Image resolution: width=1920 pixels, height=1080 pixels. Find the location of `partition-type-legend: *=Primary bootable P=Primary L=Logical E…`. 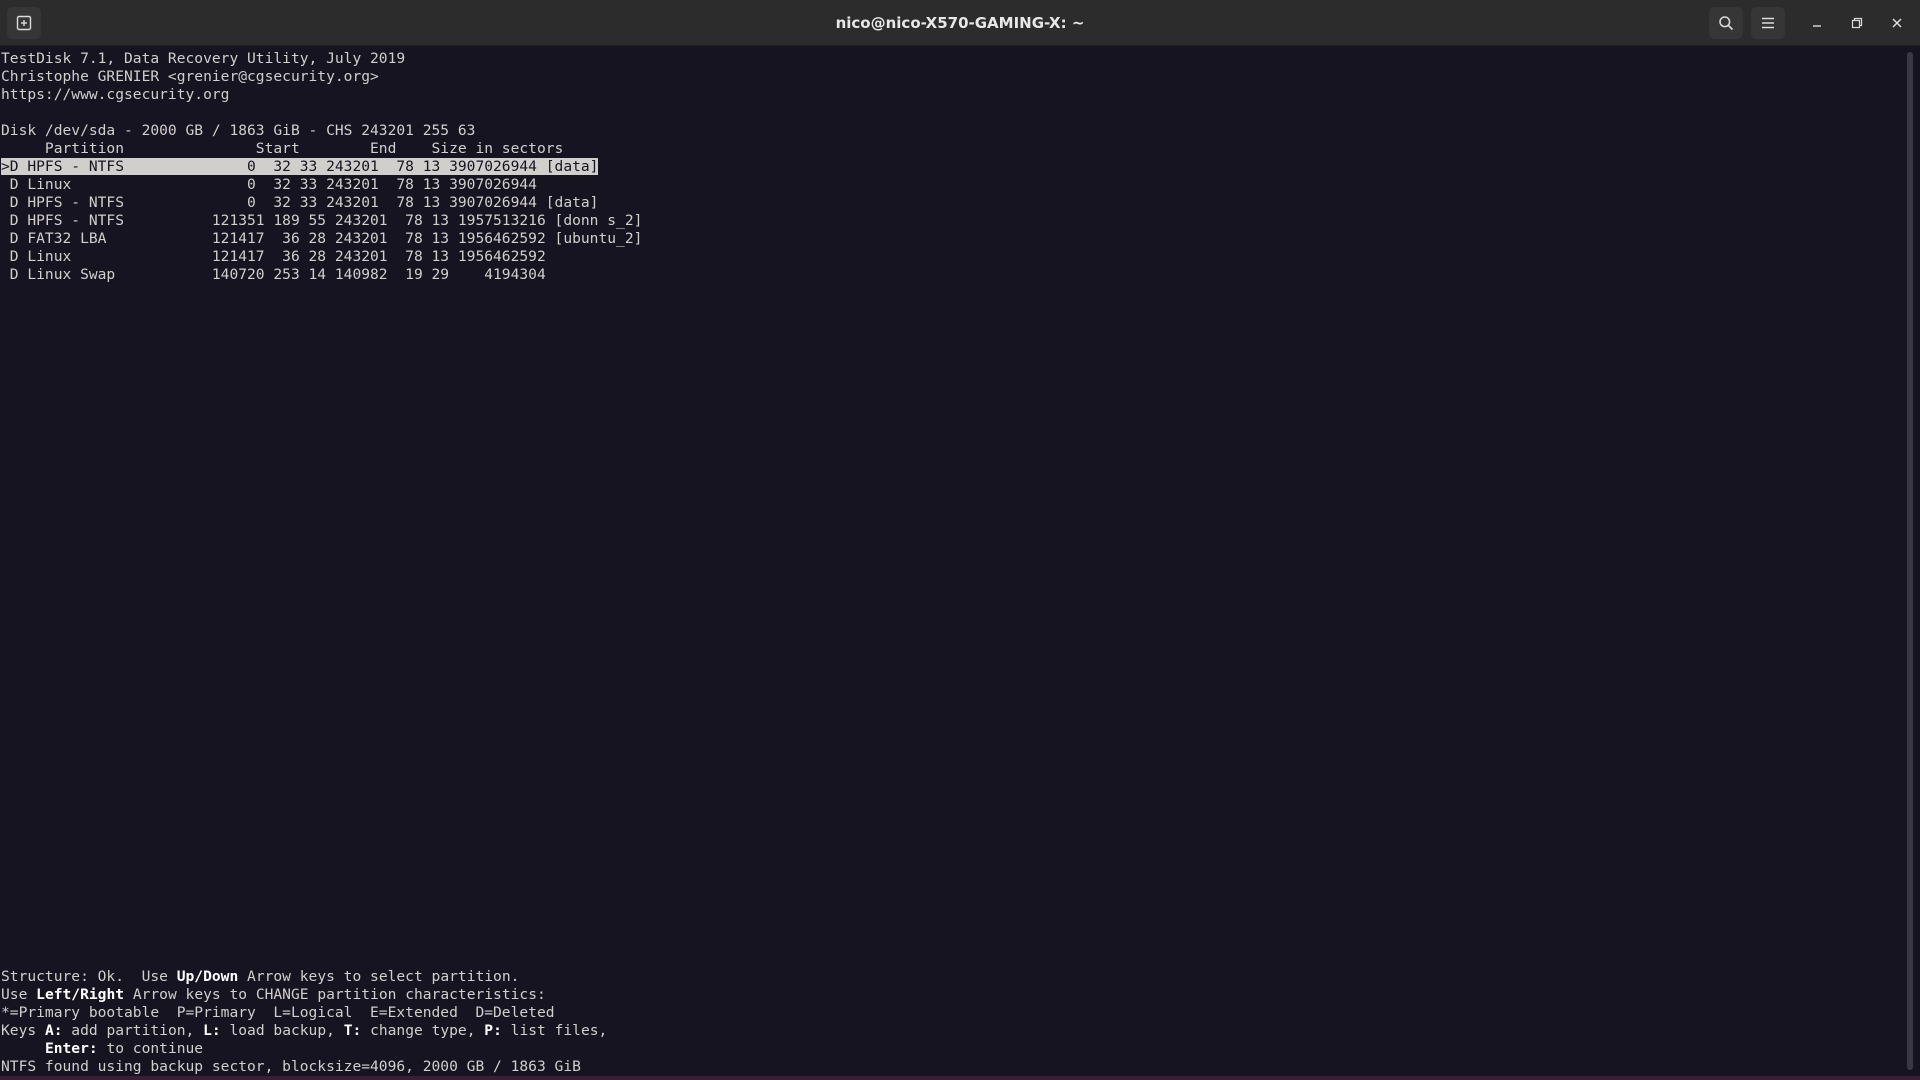

partition-type-legend: *=Primary bootable P=Primary L=Logical E… is located at coordinates (278, 1012).